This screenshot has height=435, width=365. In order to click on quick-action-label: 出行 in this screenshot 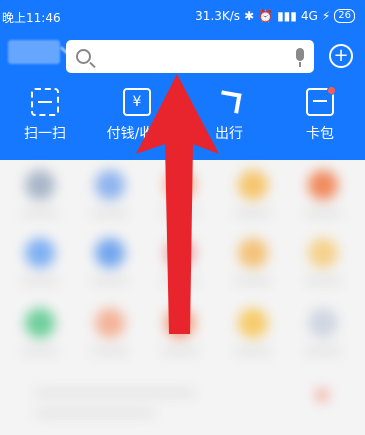, I will do `click(229, 134)`.